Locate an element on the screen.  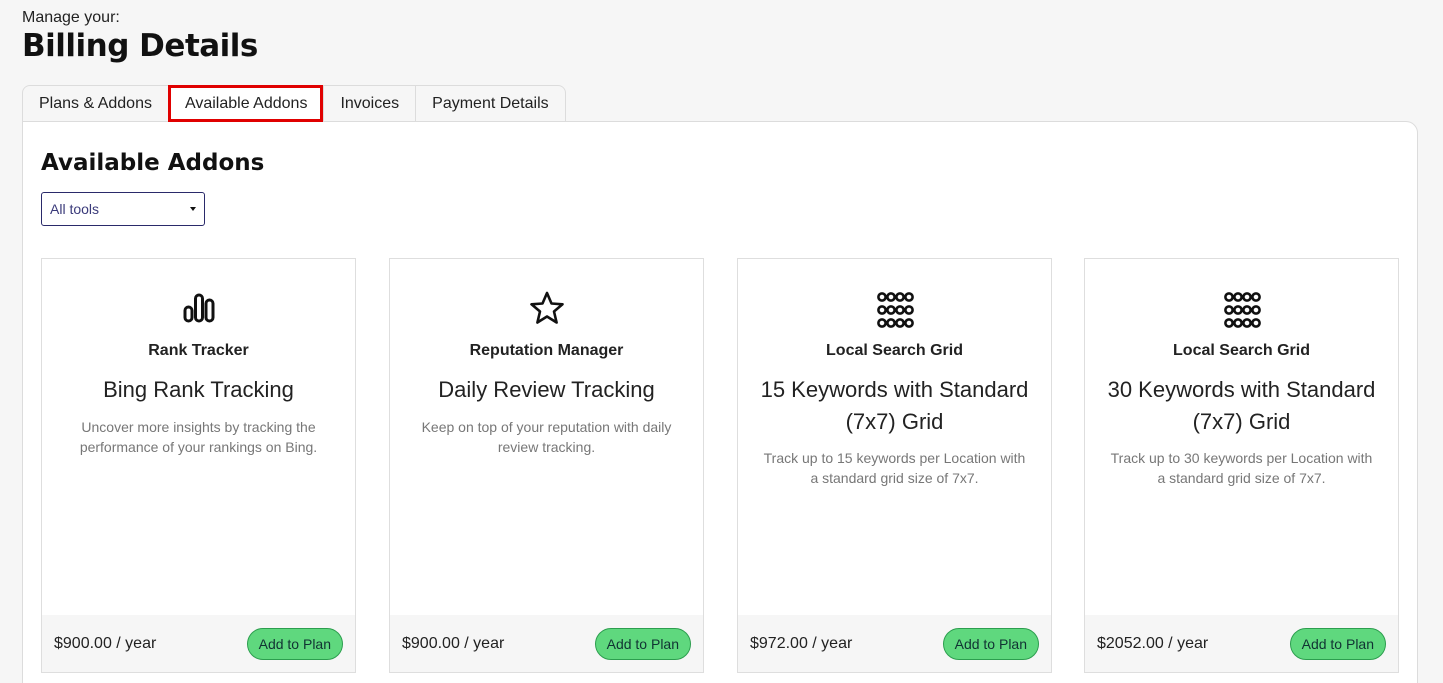
tab-invoices: Invoices is located at coordinates (369, 103).